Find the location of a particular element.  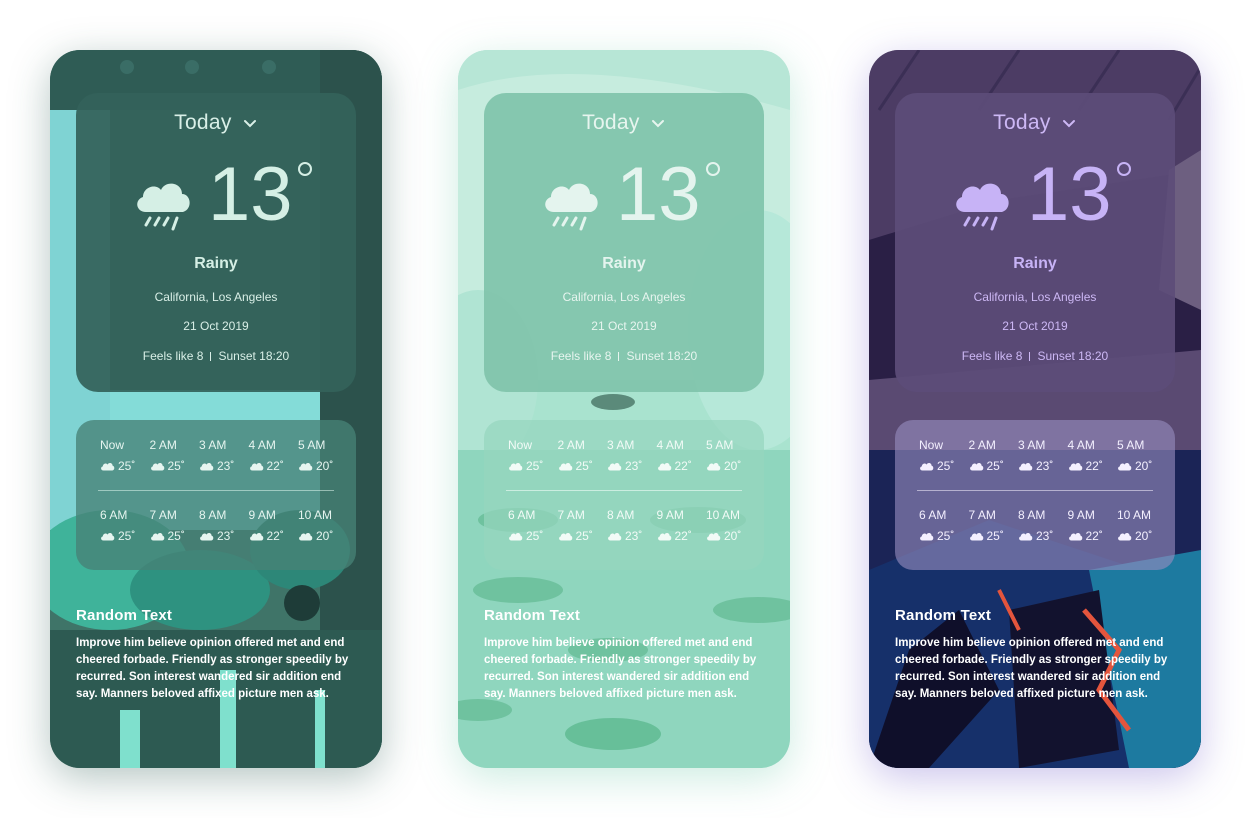

hour-temperature: 20˚ is located at coordinates (323, 536).